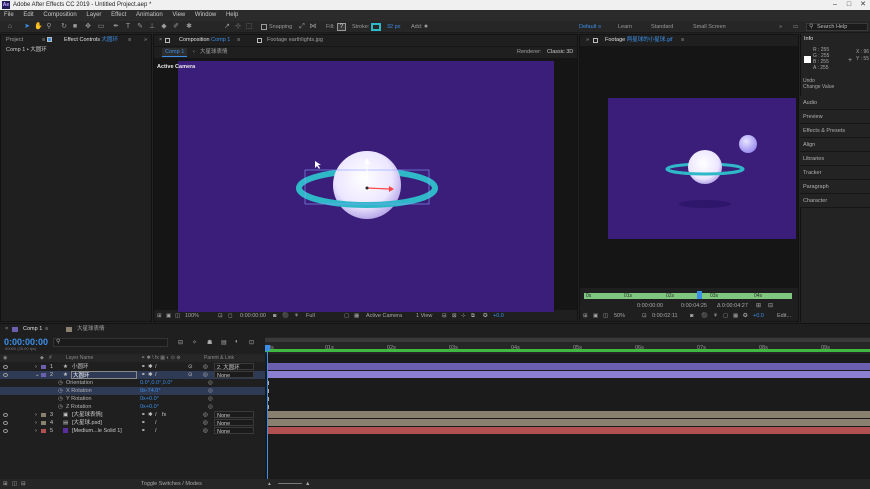  What do you see at coordinates (156, 383) in the screenshot?
I see `property-value: 0.0°,0.0°,0.0°` at bounding box center [156, 383].